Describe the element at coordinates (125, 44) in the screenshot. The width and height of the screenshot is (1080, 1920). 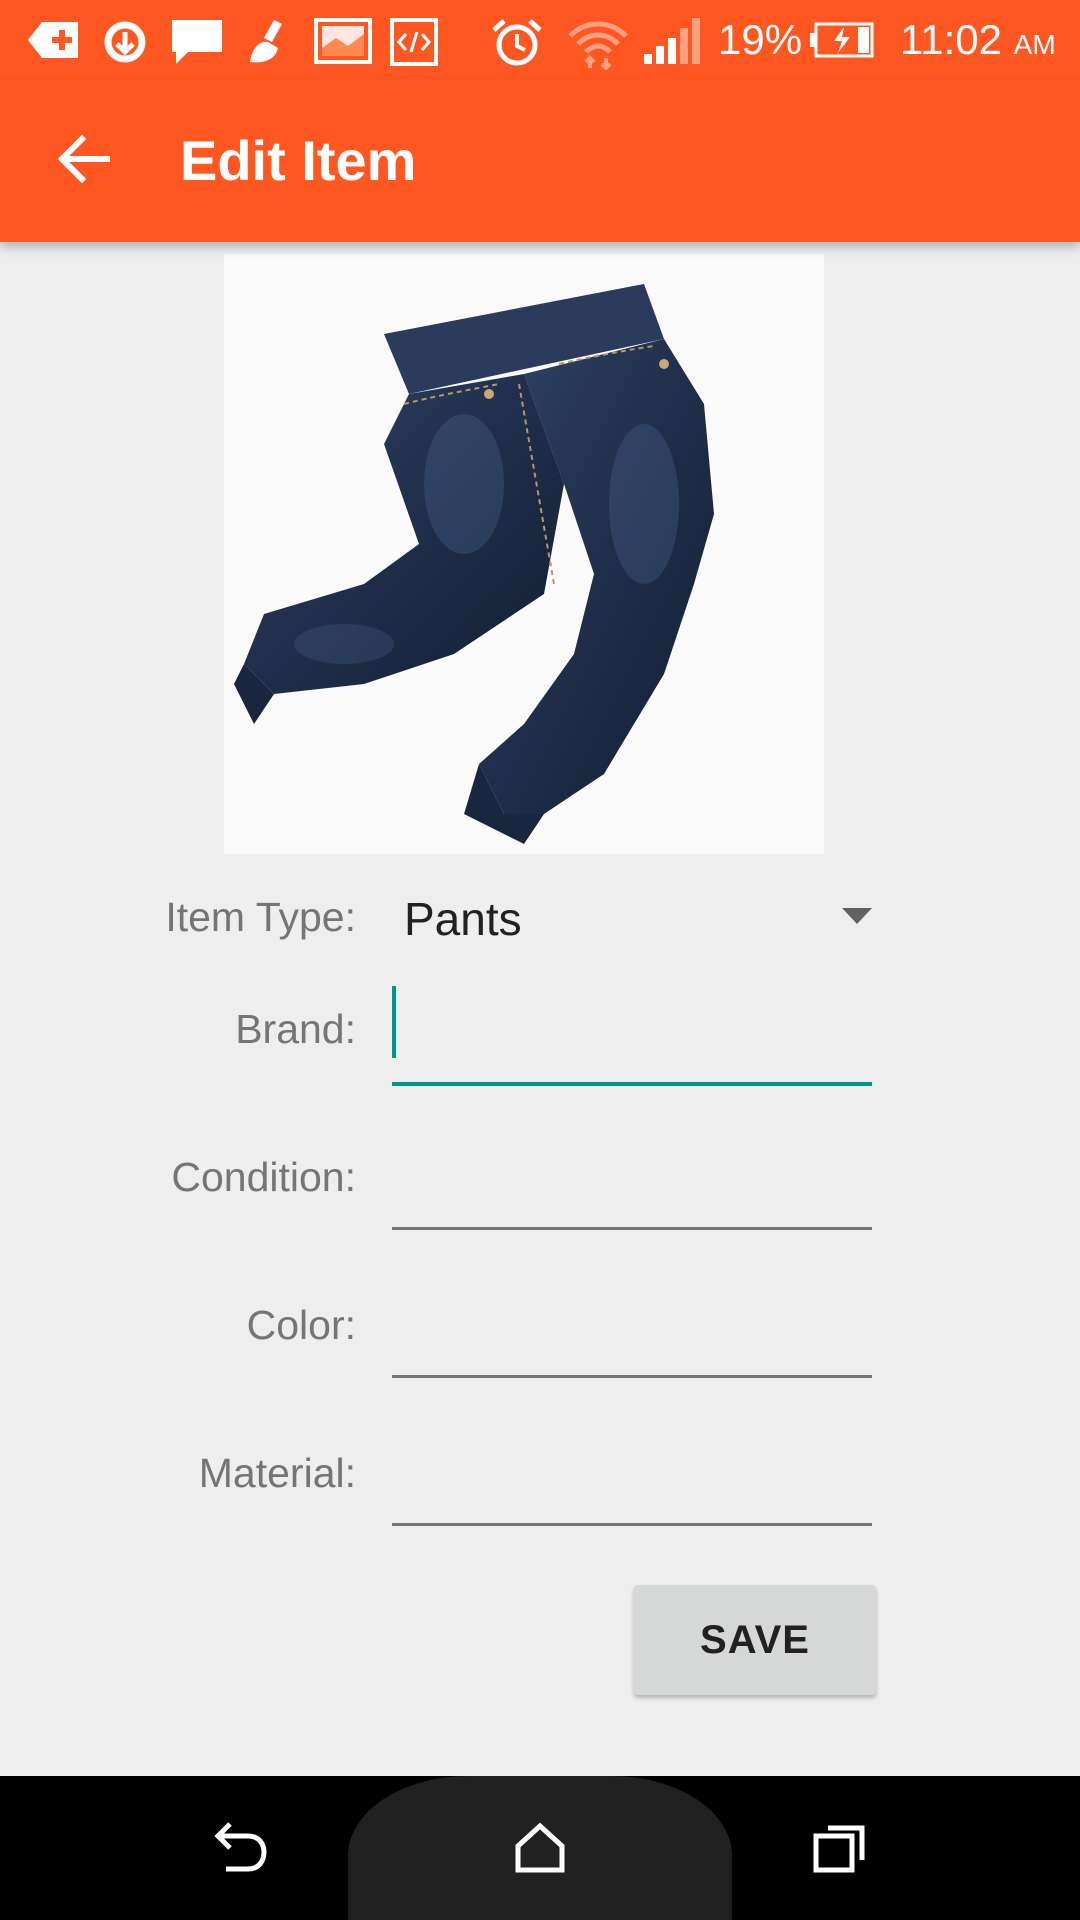
I see `sync-icon` at that location.